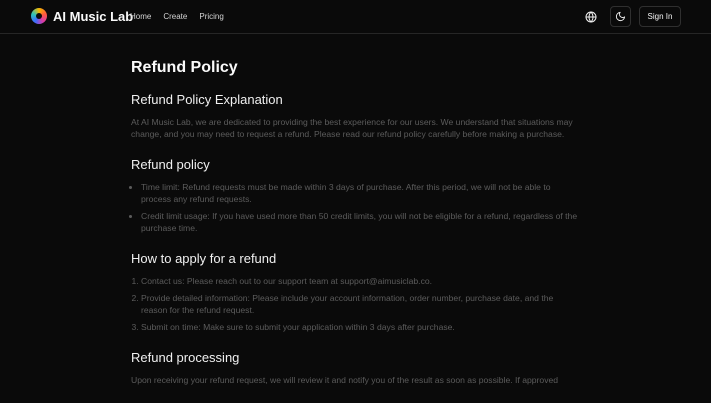  What do you see at coordinates (211, 16) in the screenshot?
I see `nav-pricing-link: Pricing` at bounding box center [211, 16].